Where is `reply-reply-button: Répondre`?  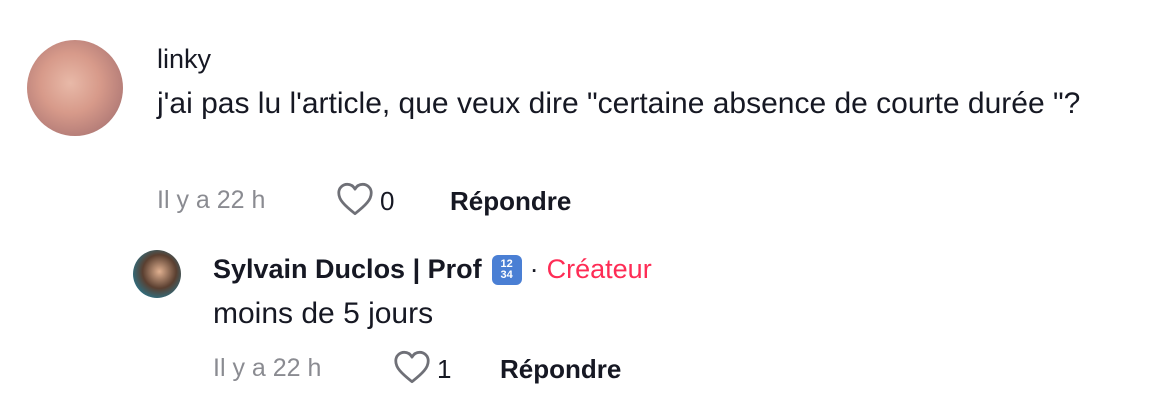
reply-reply-button: Répondre is located at coordinates (560, 369).